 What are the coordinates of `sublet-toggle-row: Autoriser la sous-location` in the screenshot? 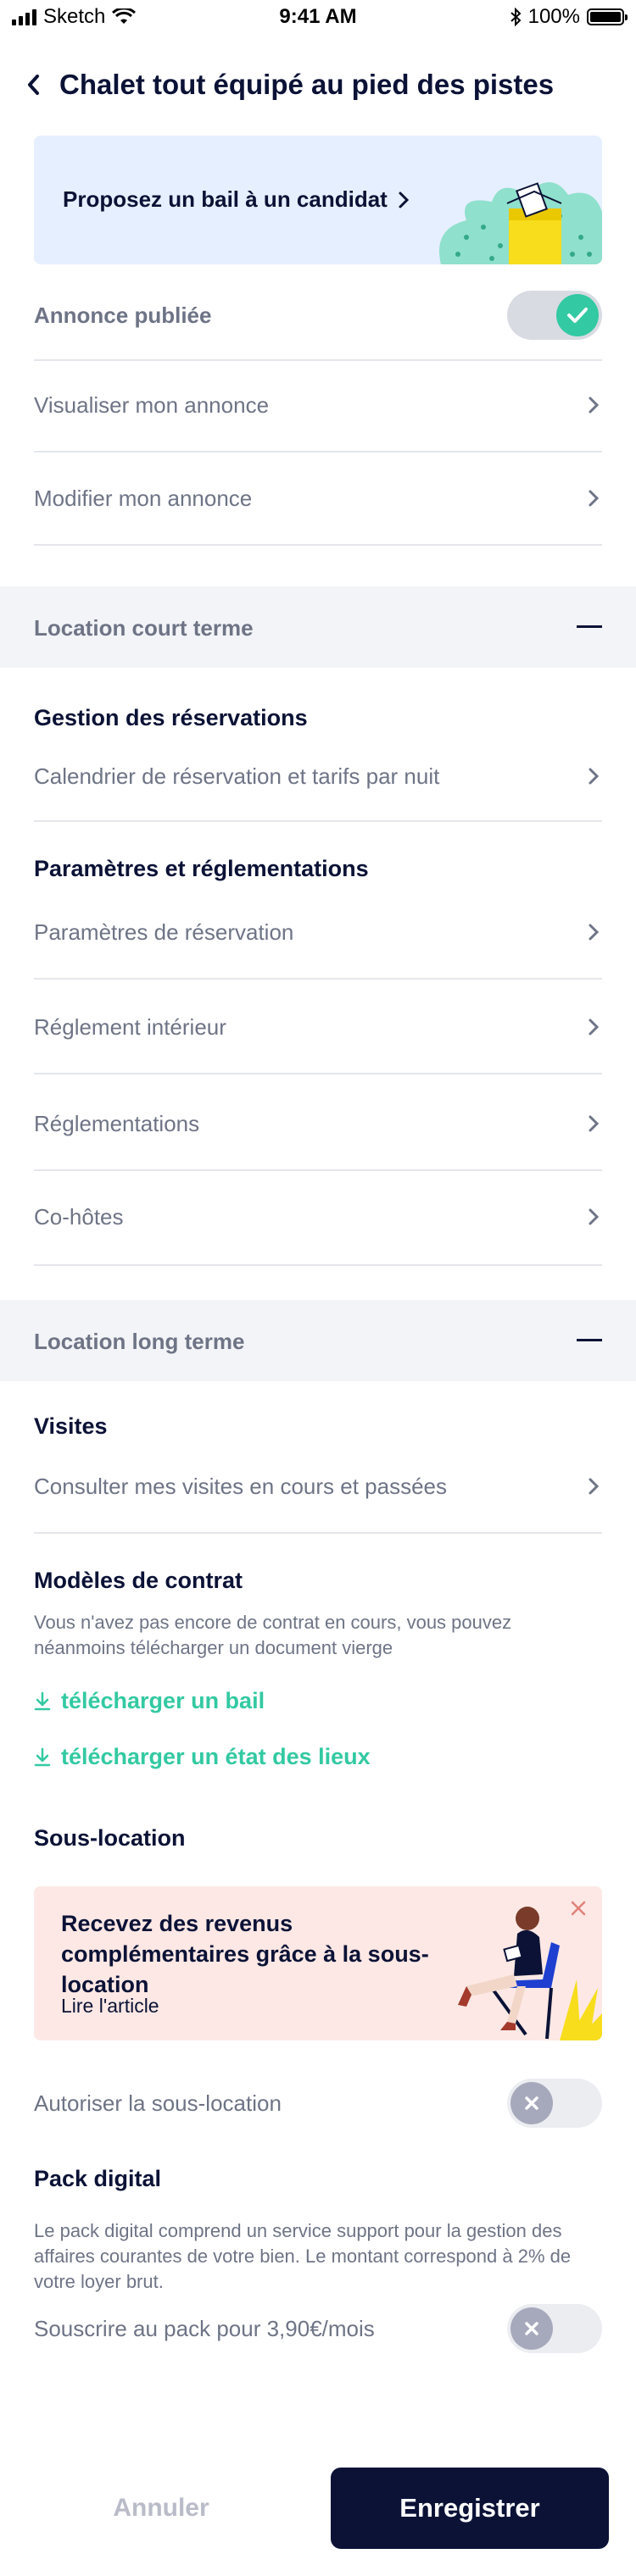 It's located at (318, 2103).